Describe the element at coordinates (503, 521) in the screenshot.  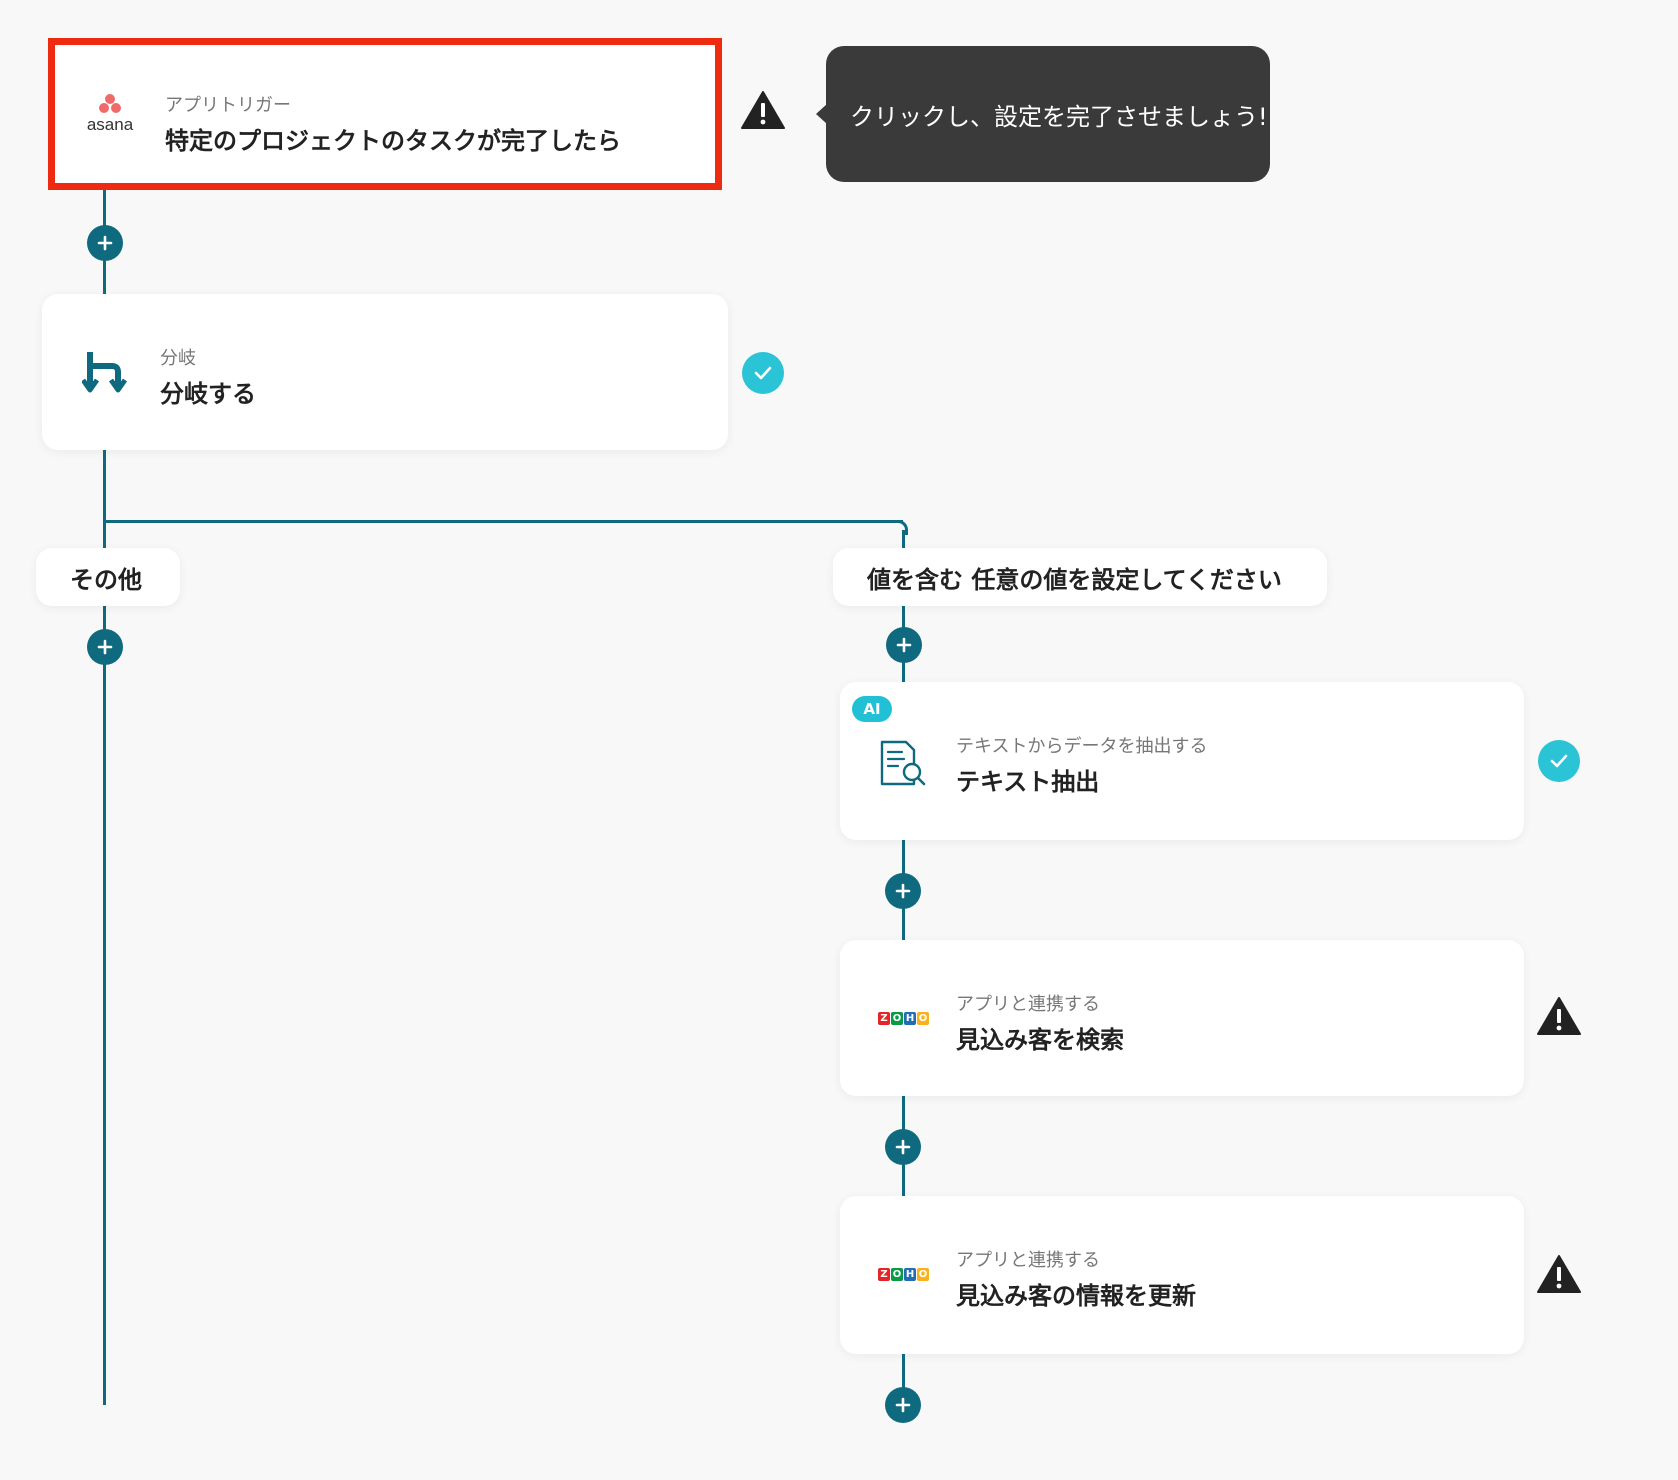
I see `connector-line-horizontal` at that location.